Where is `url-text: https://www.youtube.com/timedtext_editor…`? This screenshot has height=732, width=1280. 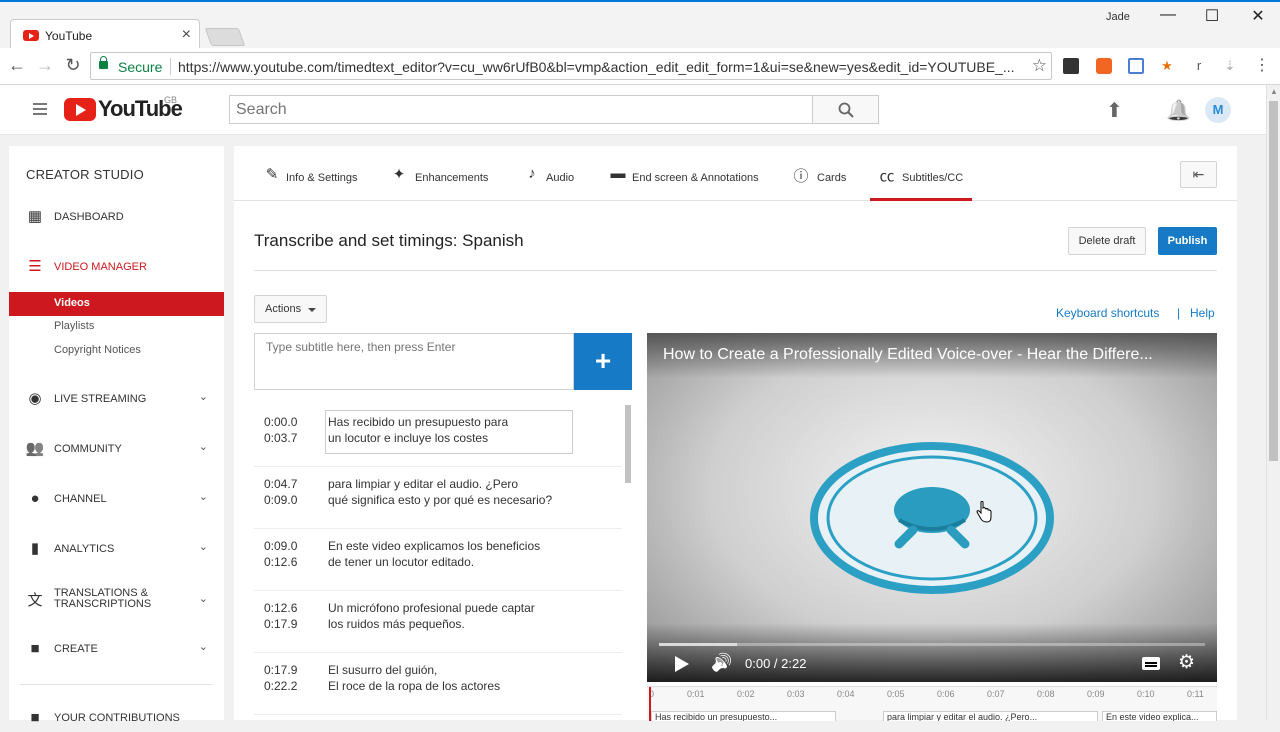 url-text: https://www.youtube.com/timedtext_editor… is located at coordinates (603, 67).